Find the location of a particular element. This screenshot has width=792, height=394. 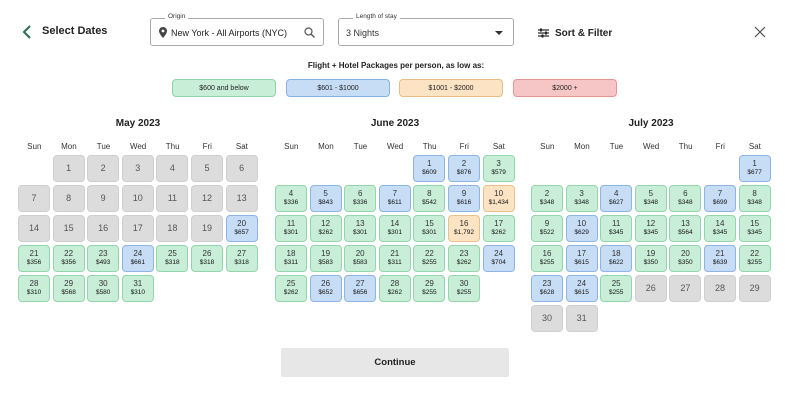

calendar-day: 22 $356 is located at coordinates (68, 258).